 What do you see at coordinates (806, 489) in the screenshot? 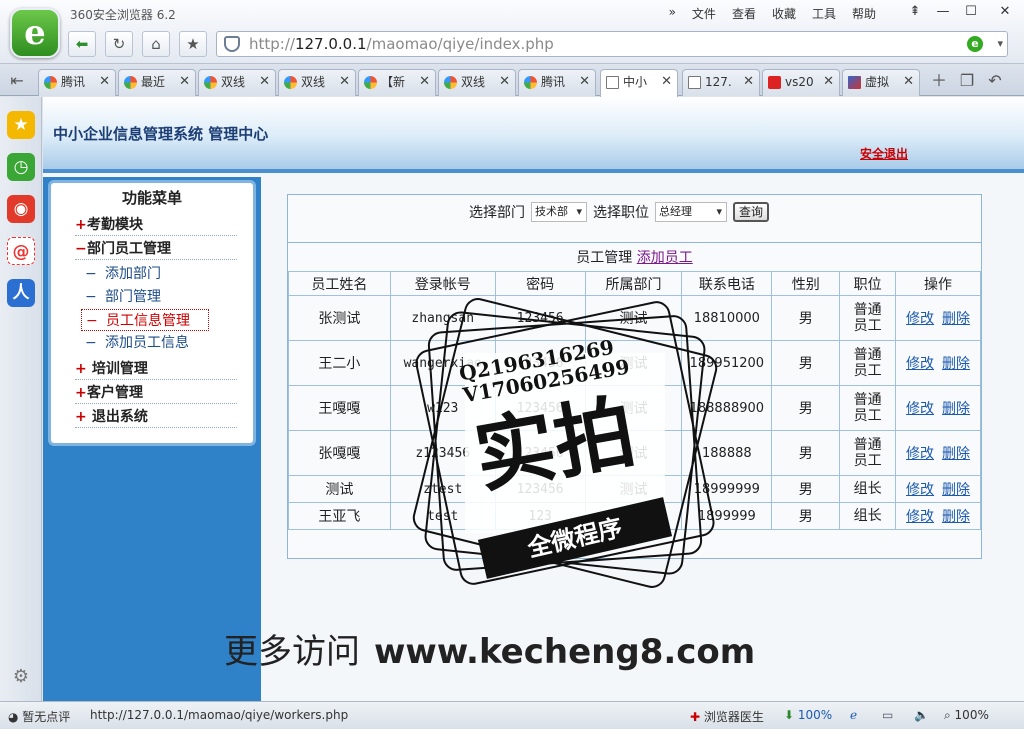
I see `cell-gender: 男` at bounding box center [806, 489].